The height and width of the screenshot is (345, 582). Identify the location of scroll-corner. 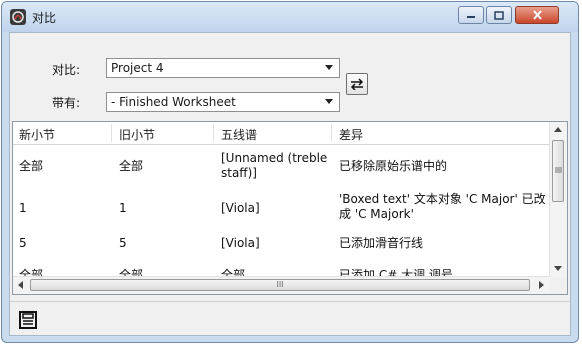
(558, 285).